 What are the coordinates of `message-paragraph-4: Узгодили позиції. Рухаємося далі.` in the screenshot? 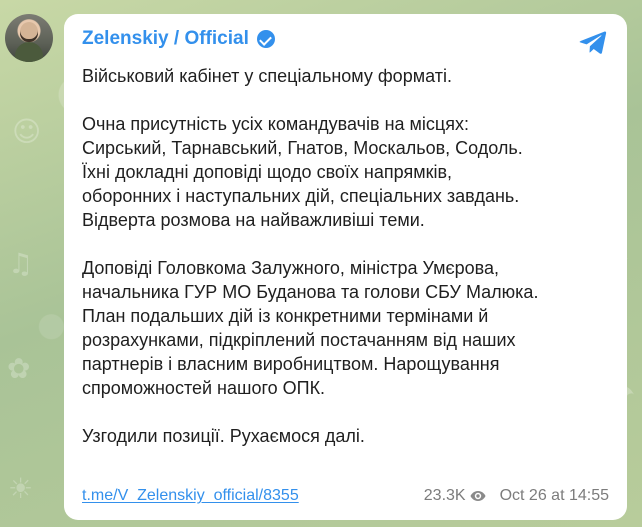 It's located at (344, 436).